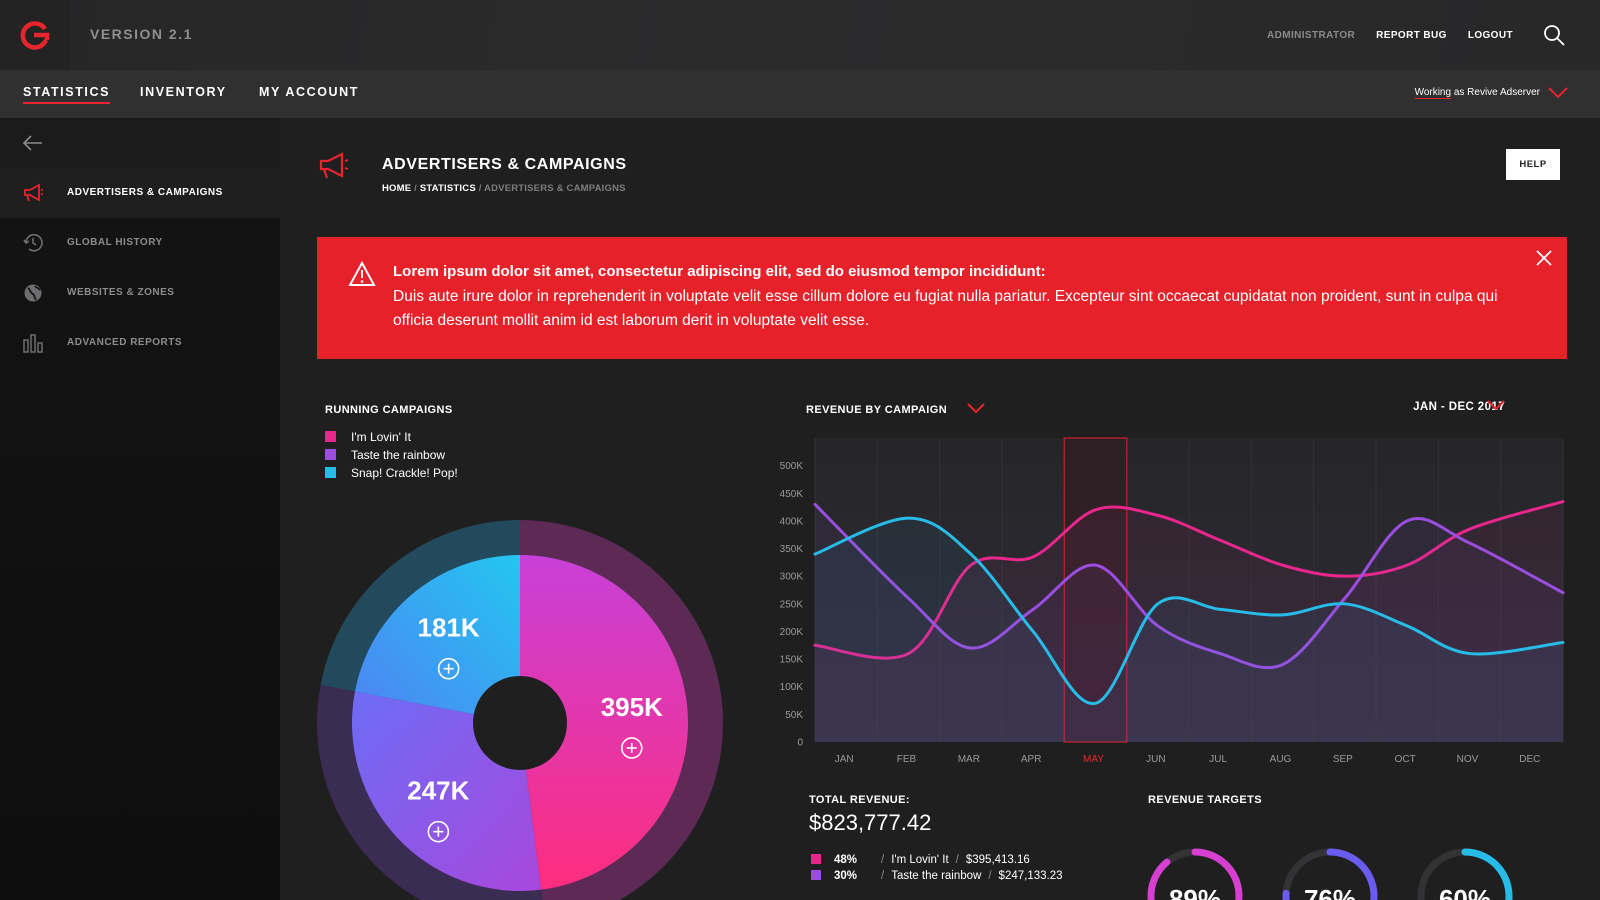 The width and height of the screenshot is (1600, 900). What do you see at coordinates (1031, 758) in the screenshot?
I see `x-tick-label: APR` at bounding box center [1031, 758].